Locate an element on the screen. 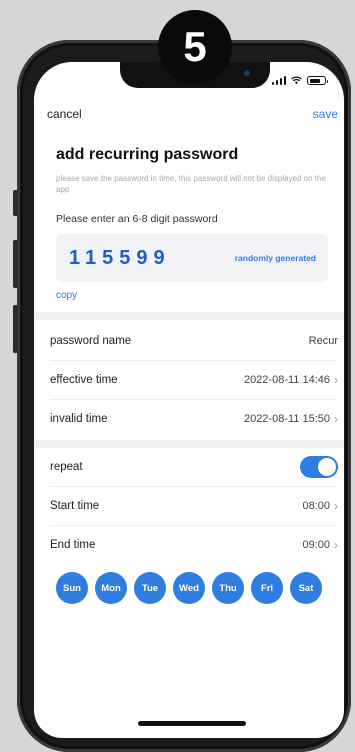  randomly-generated-button: randomly generated is located at coordinates (275, 258).